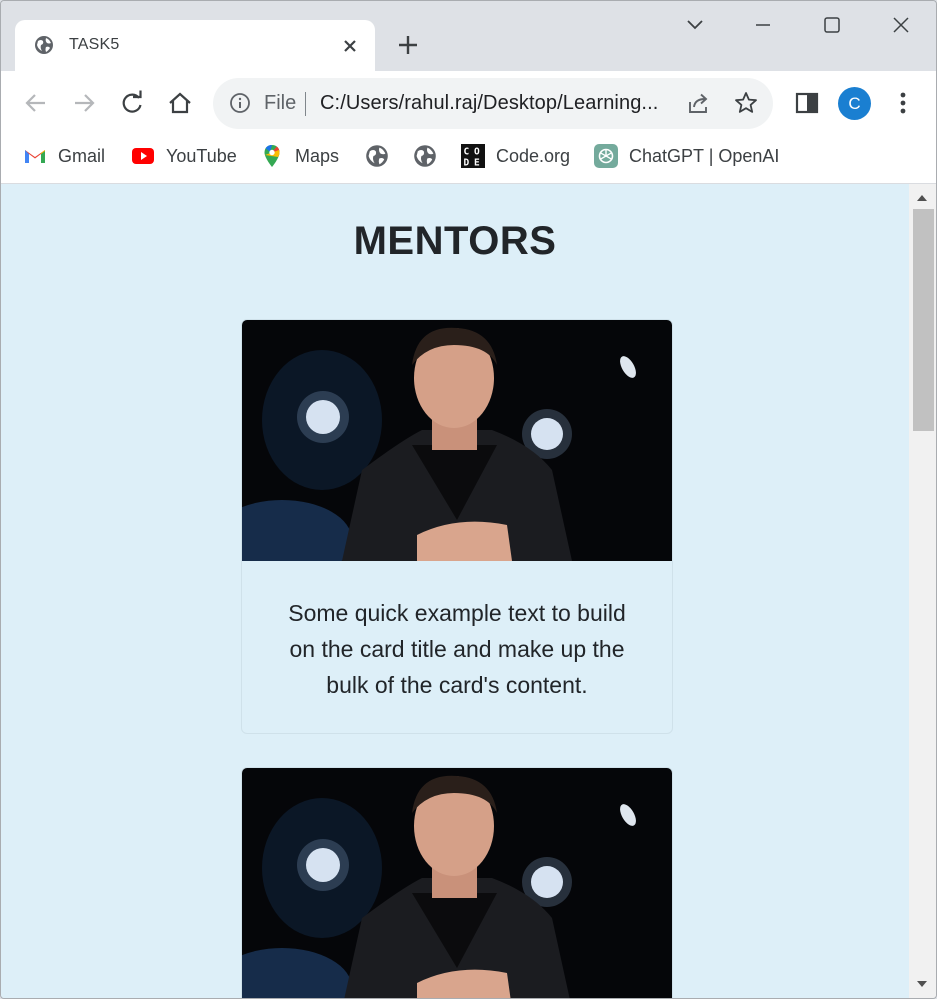  What do you see at coordinates (922, 984) in the screenshot?
I see `scroll-down-arrow-icon` at bounding box center [922, 984].